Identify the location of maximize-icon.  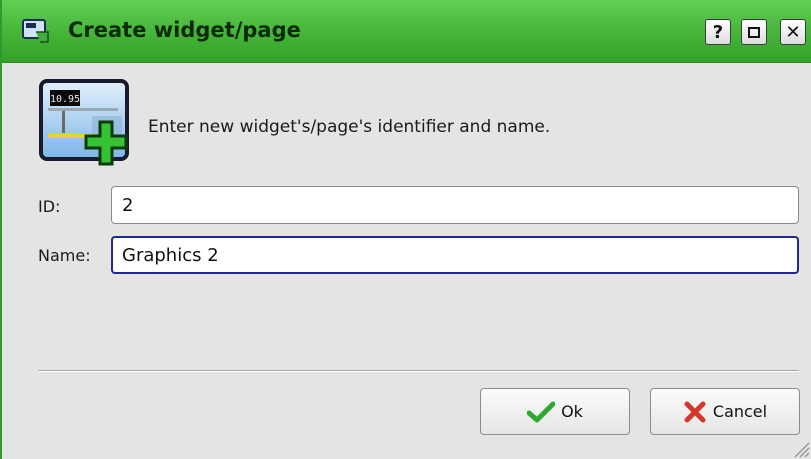
(754, 32).